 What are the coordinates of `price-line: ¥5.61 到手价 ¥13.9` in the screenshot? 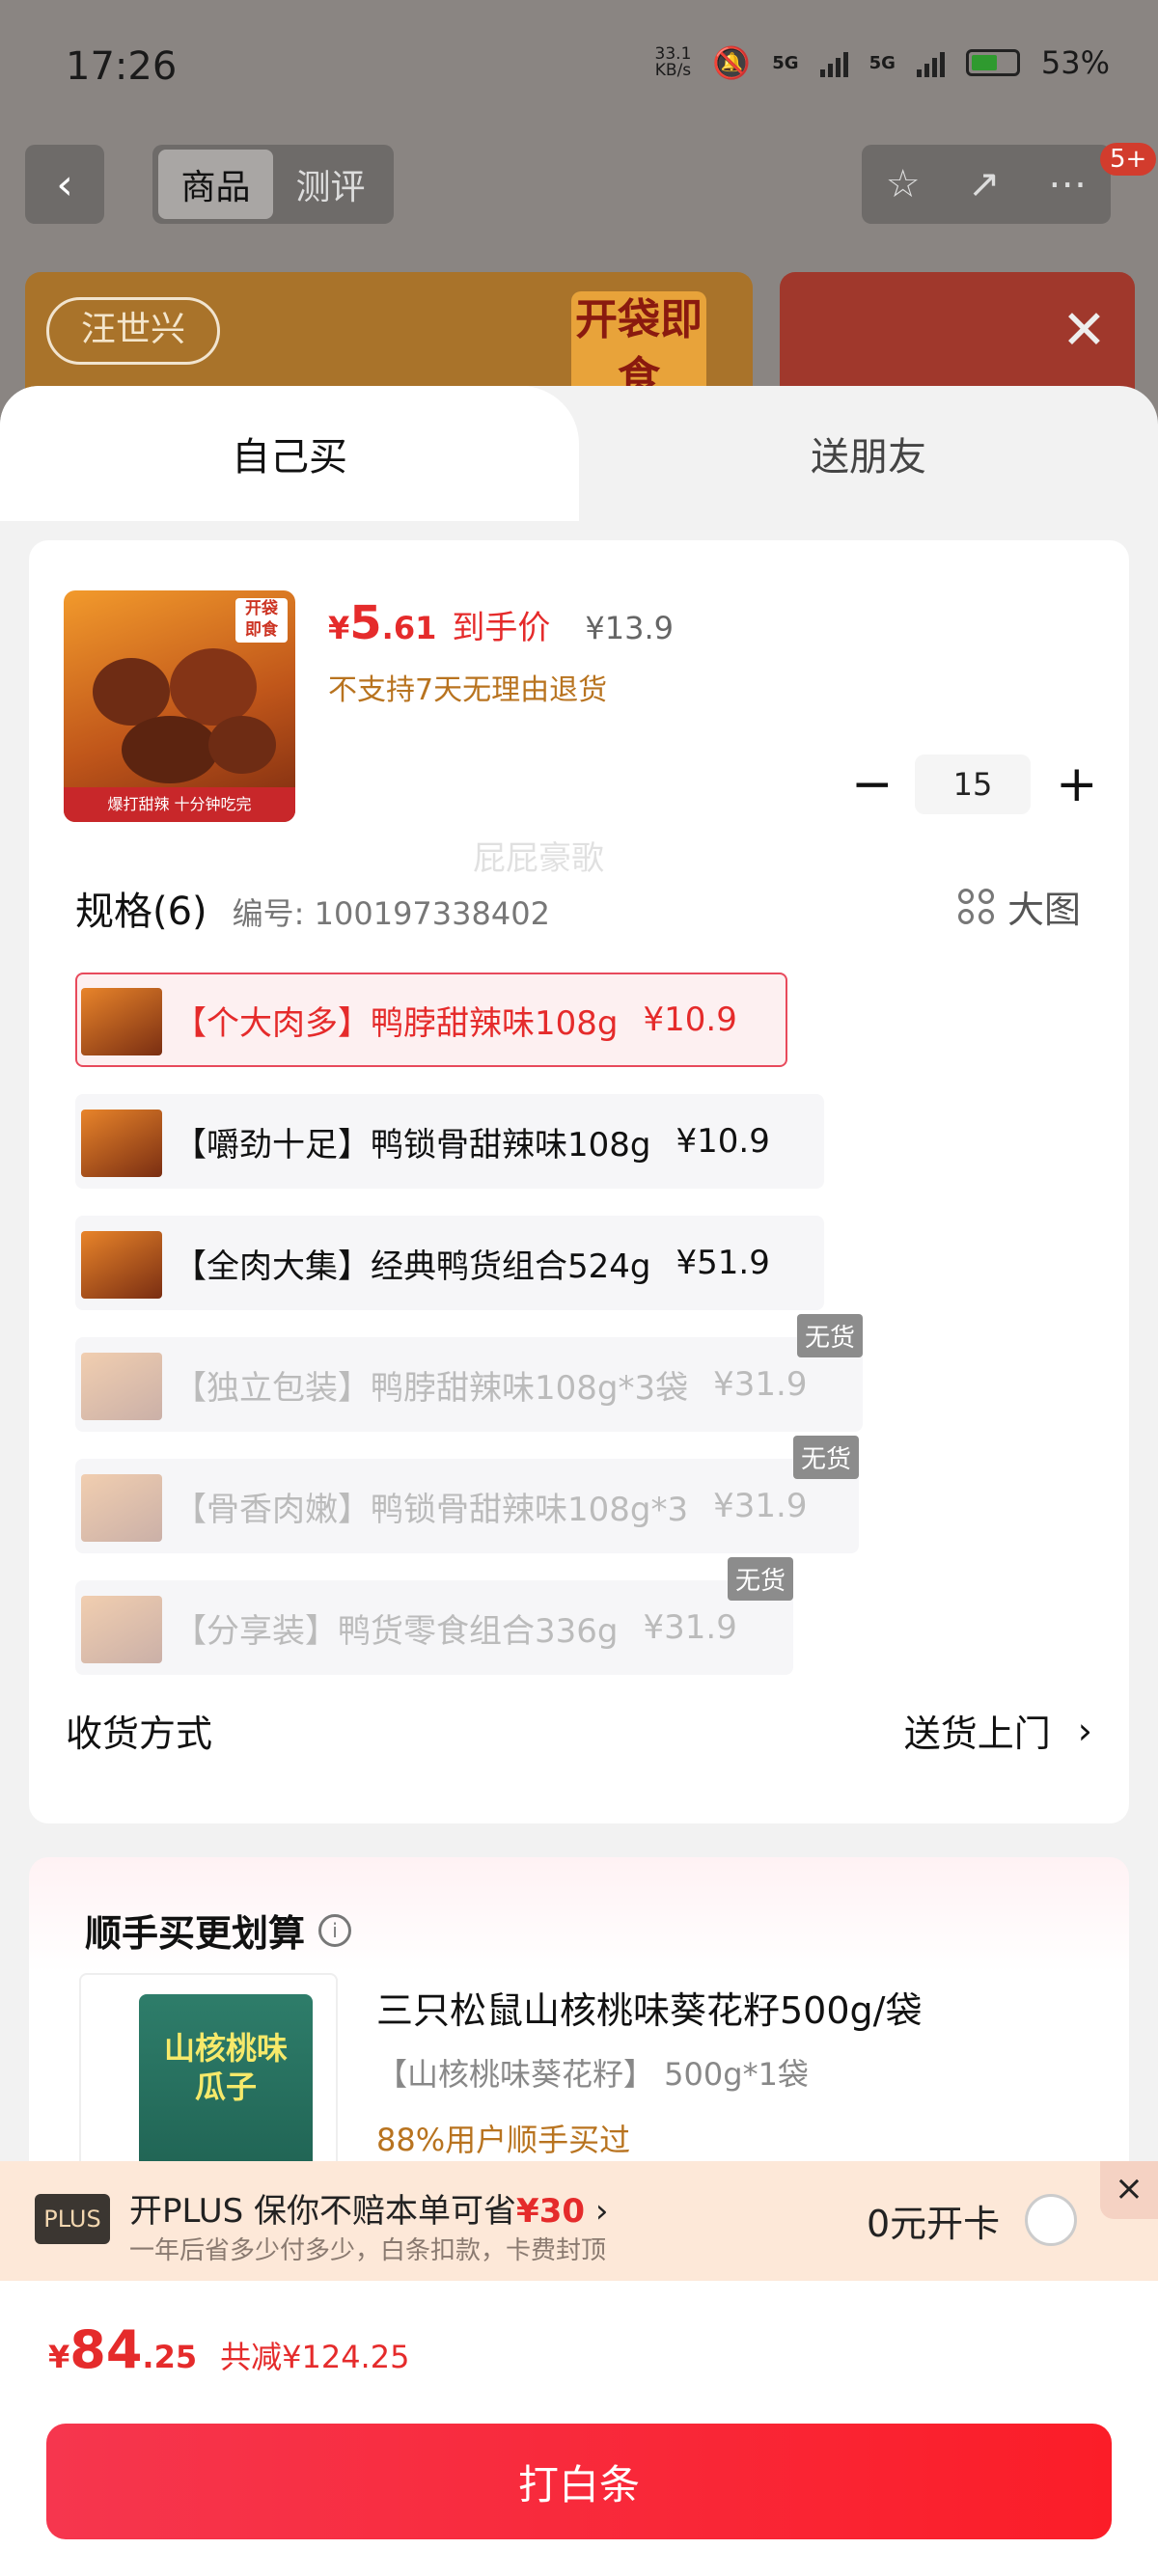 It's located at (501, 623).